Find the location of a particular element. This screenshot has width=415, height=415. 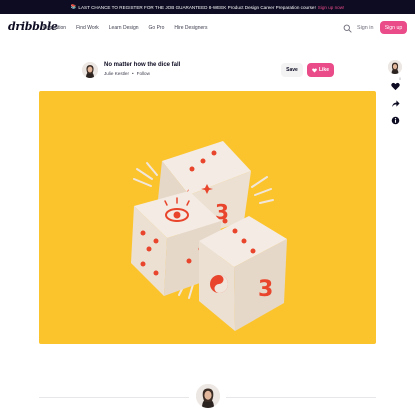

info-icon is located at coordinates (395, 120).